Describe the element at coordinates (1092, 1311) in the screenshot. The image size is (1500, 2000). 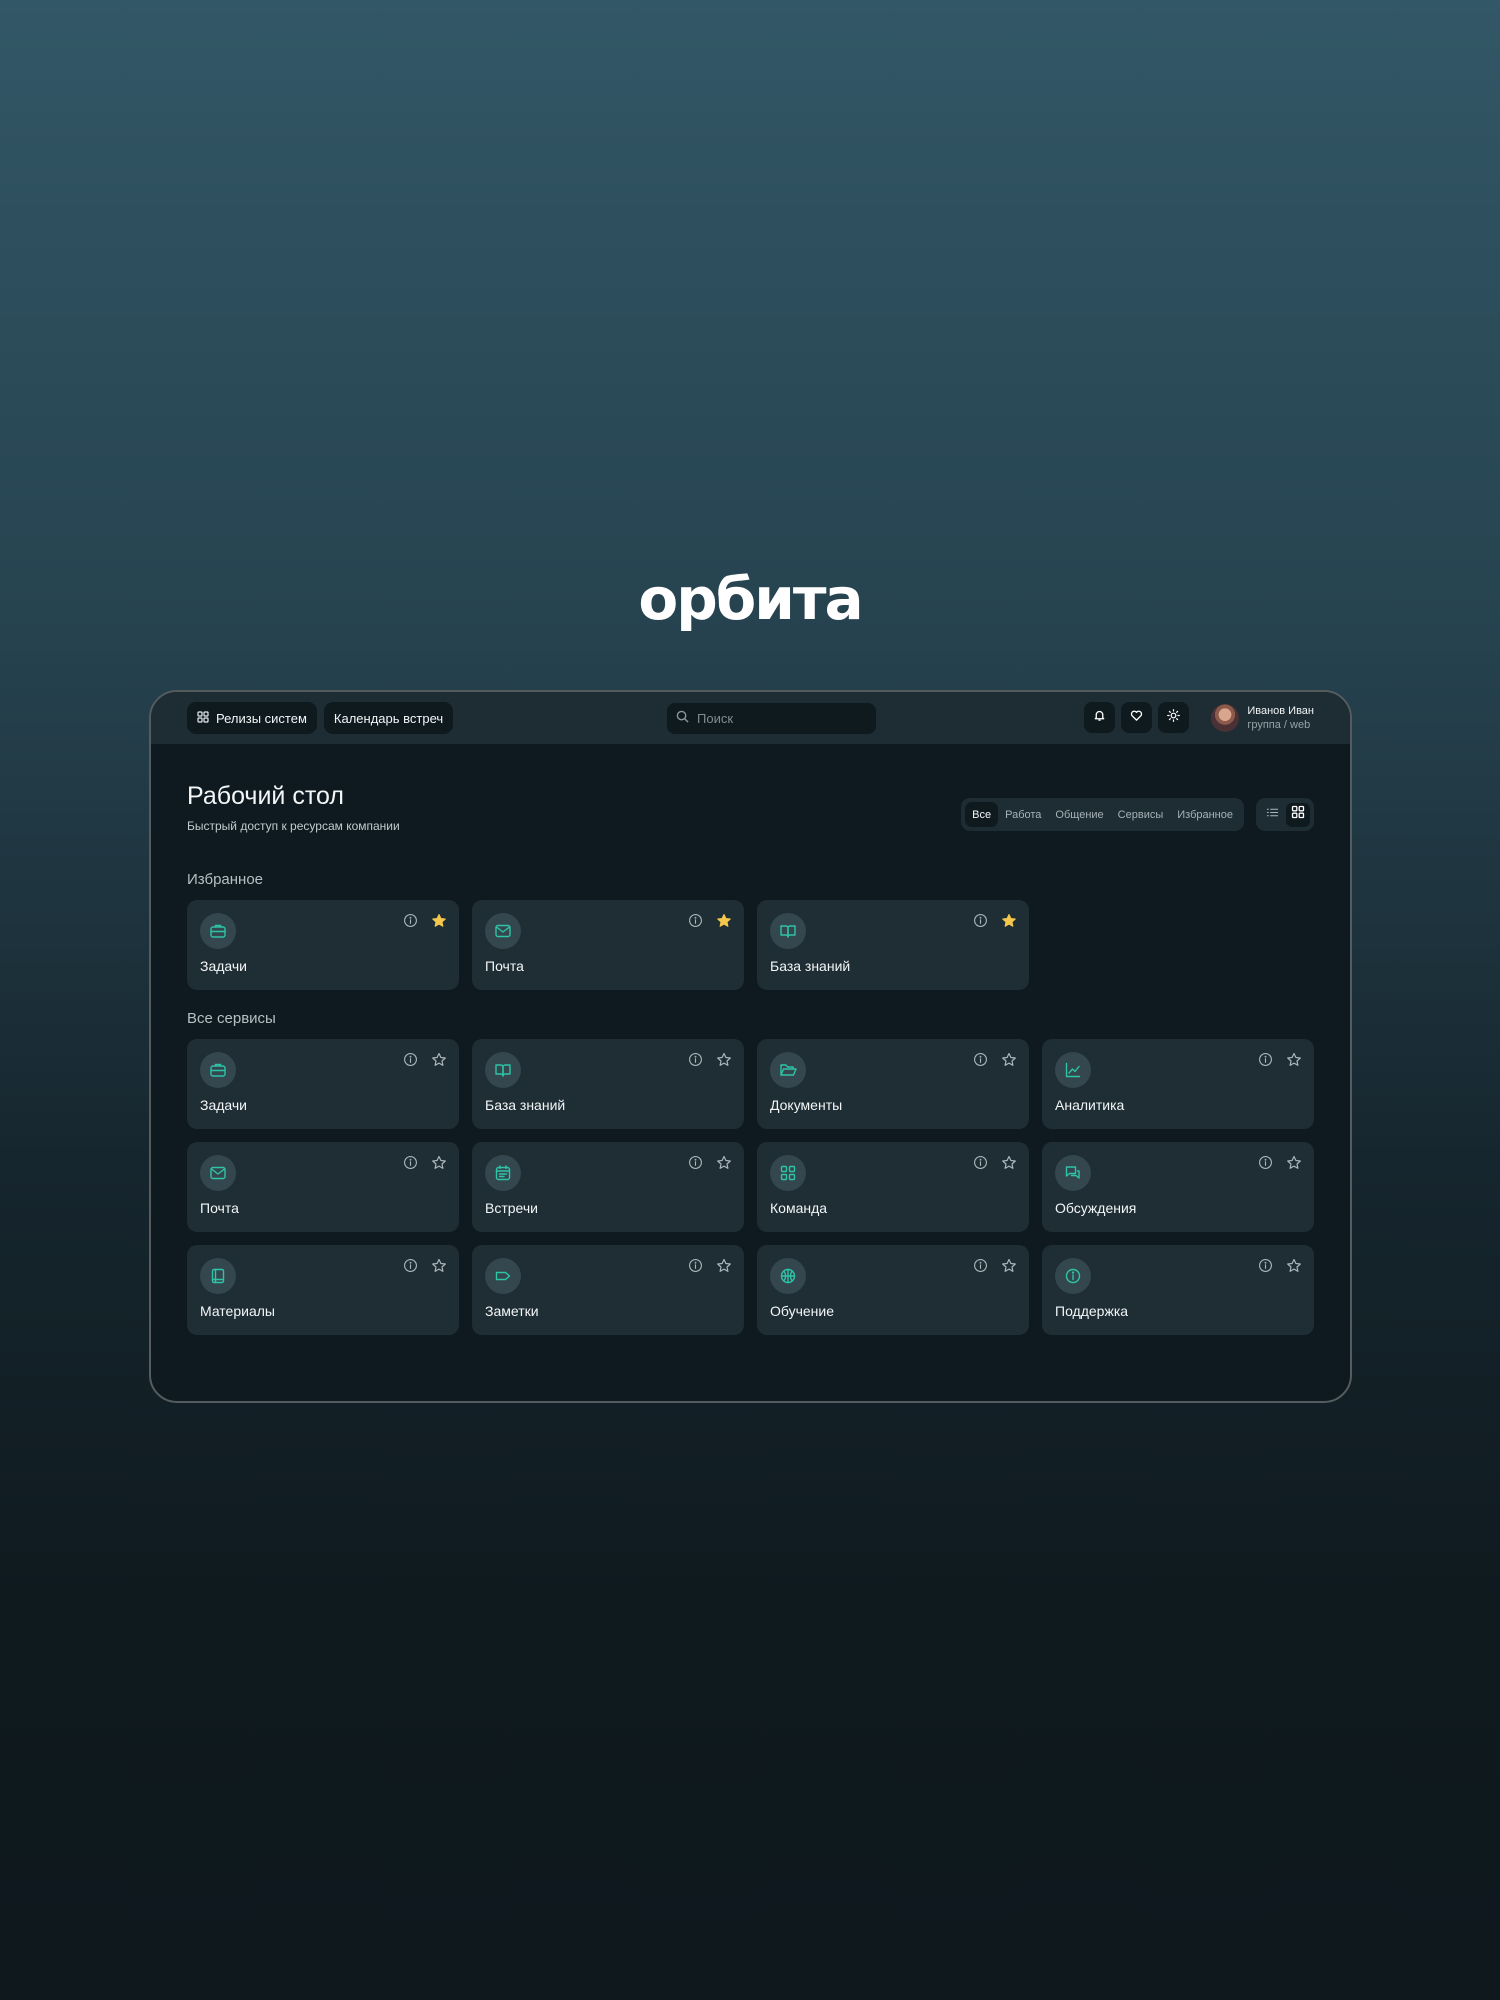
I see `service-card-label: Поддержка` at that location.